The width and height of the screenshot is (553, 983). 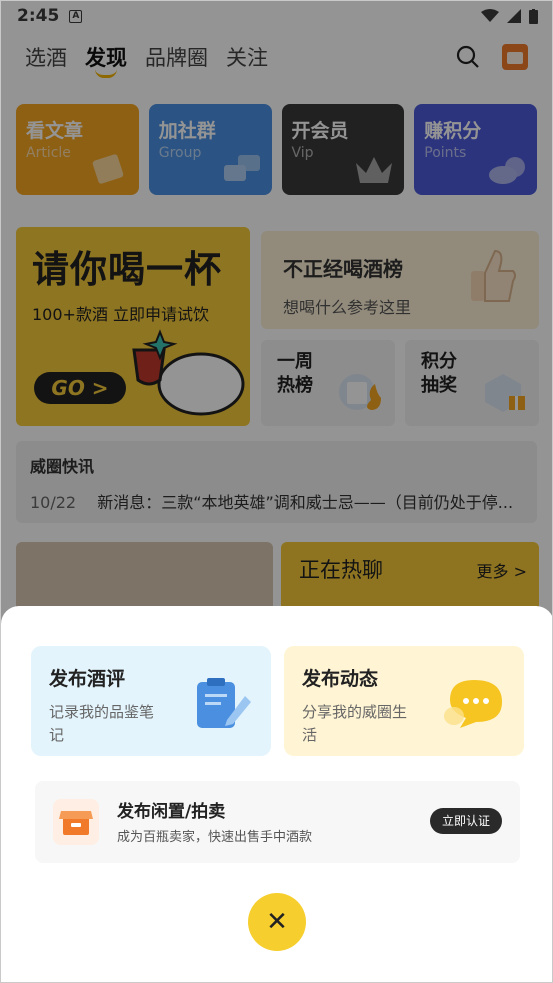 What do you see at coordinates (276, 16) in the screenshot?
I see `status-bar: 2:45 A` at bounding box center [276, 16].